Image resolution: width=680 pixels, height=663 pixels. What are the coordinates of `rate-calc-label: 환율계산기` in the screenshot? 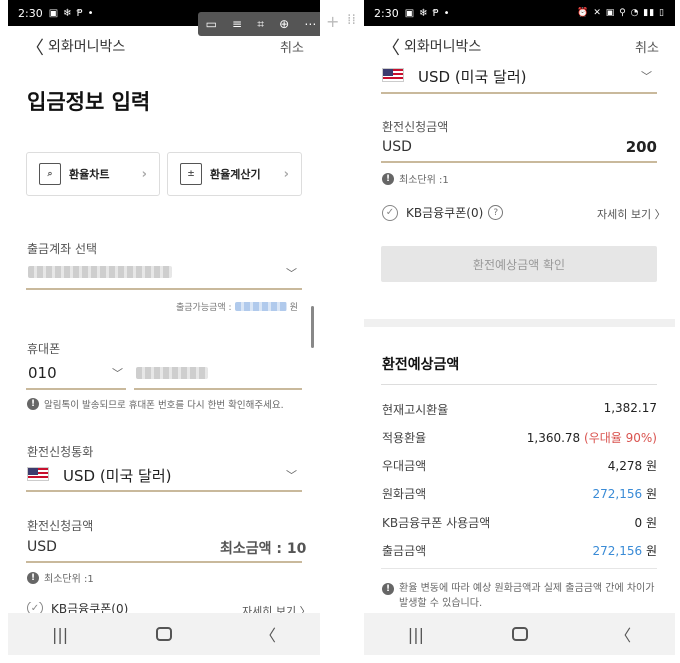 It's located at (235, 174).